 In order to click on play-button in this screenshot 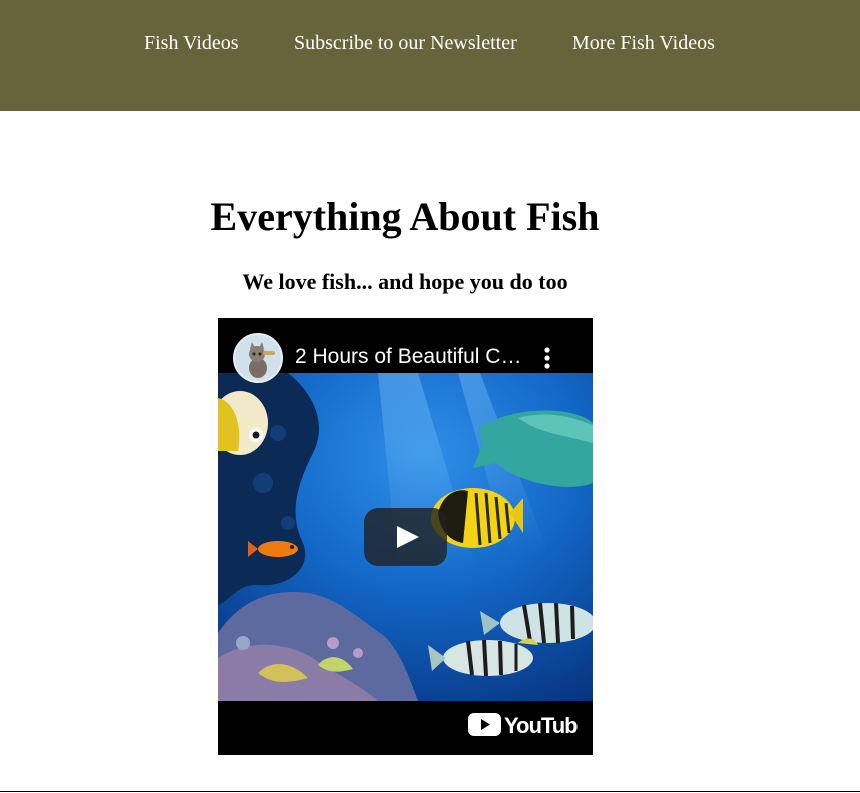, I will do `click(405, 537)`.